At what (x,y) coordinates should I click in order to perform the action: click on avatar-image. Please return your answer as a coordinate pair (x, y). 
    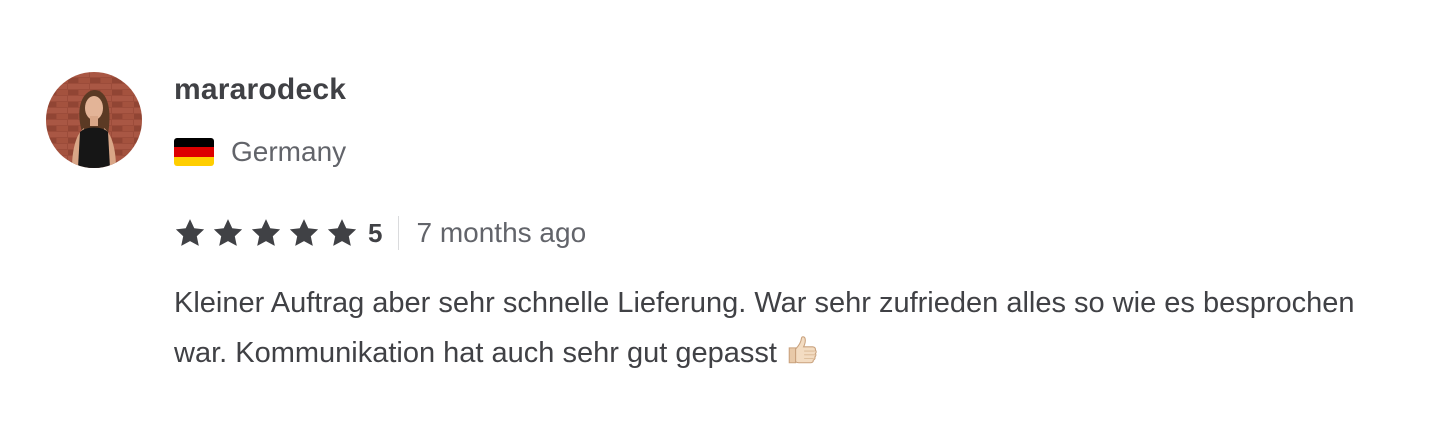
    Looking at the image, I should click on (94, 120).